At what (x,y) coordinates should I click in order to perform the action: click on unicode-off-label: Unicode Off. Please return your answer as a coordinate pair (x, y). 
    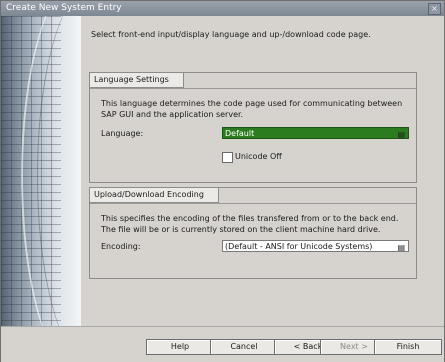
    Looking at the image, I should click on (258, 156).